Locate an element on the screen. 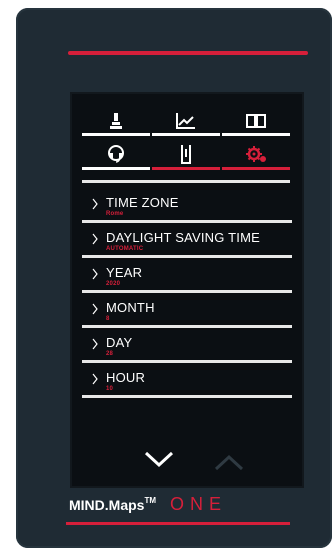  tab-microscope is located at coordinates (116, 121).